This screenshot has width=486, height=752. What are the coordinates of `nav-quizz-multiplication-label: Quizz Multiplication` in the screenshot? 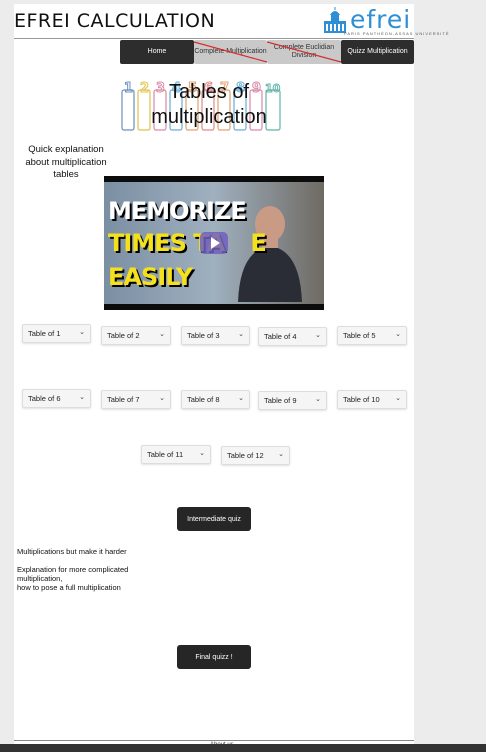 It's located at (377, 51).